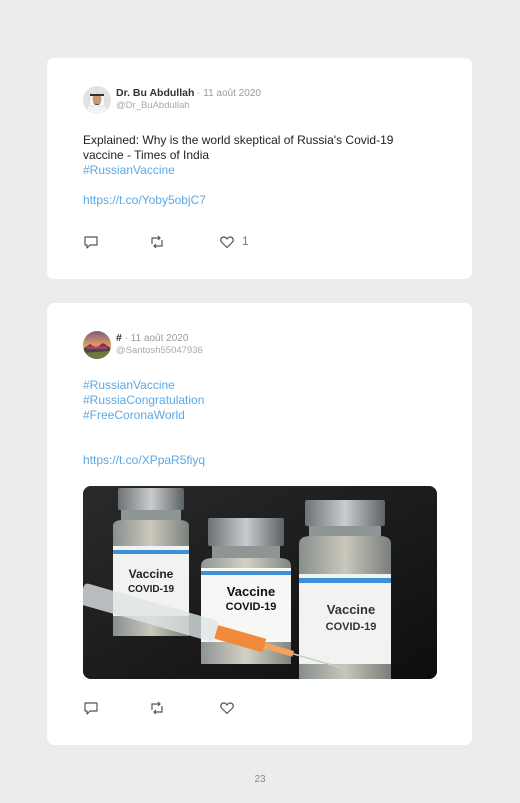 The width and height of the screenshot is (520, 803). Describe the element at coordinates (263, 460) in the screenshot. I see `tweet-url-link: https://t.co/XPpaR5fiyq` at that location.